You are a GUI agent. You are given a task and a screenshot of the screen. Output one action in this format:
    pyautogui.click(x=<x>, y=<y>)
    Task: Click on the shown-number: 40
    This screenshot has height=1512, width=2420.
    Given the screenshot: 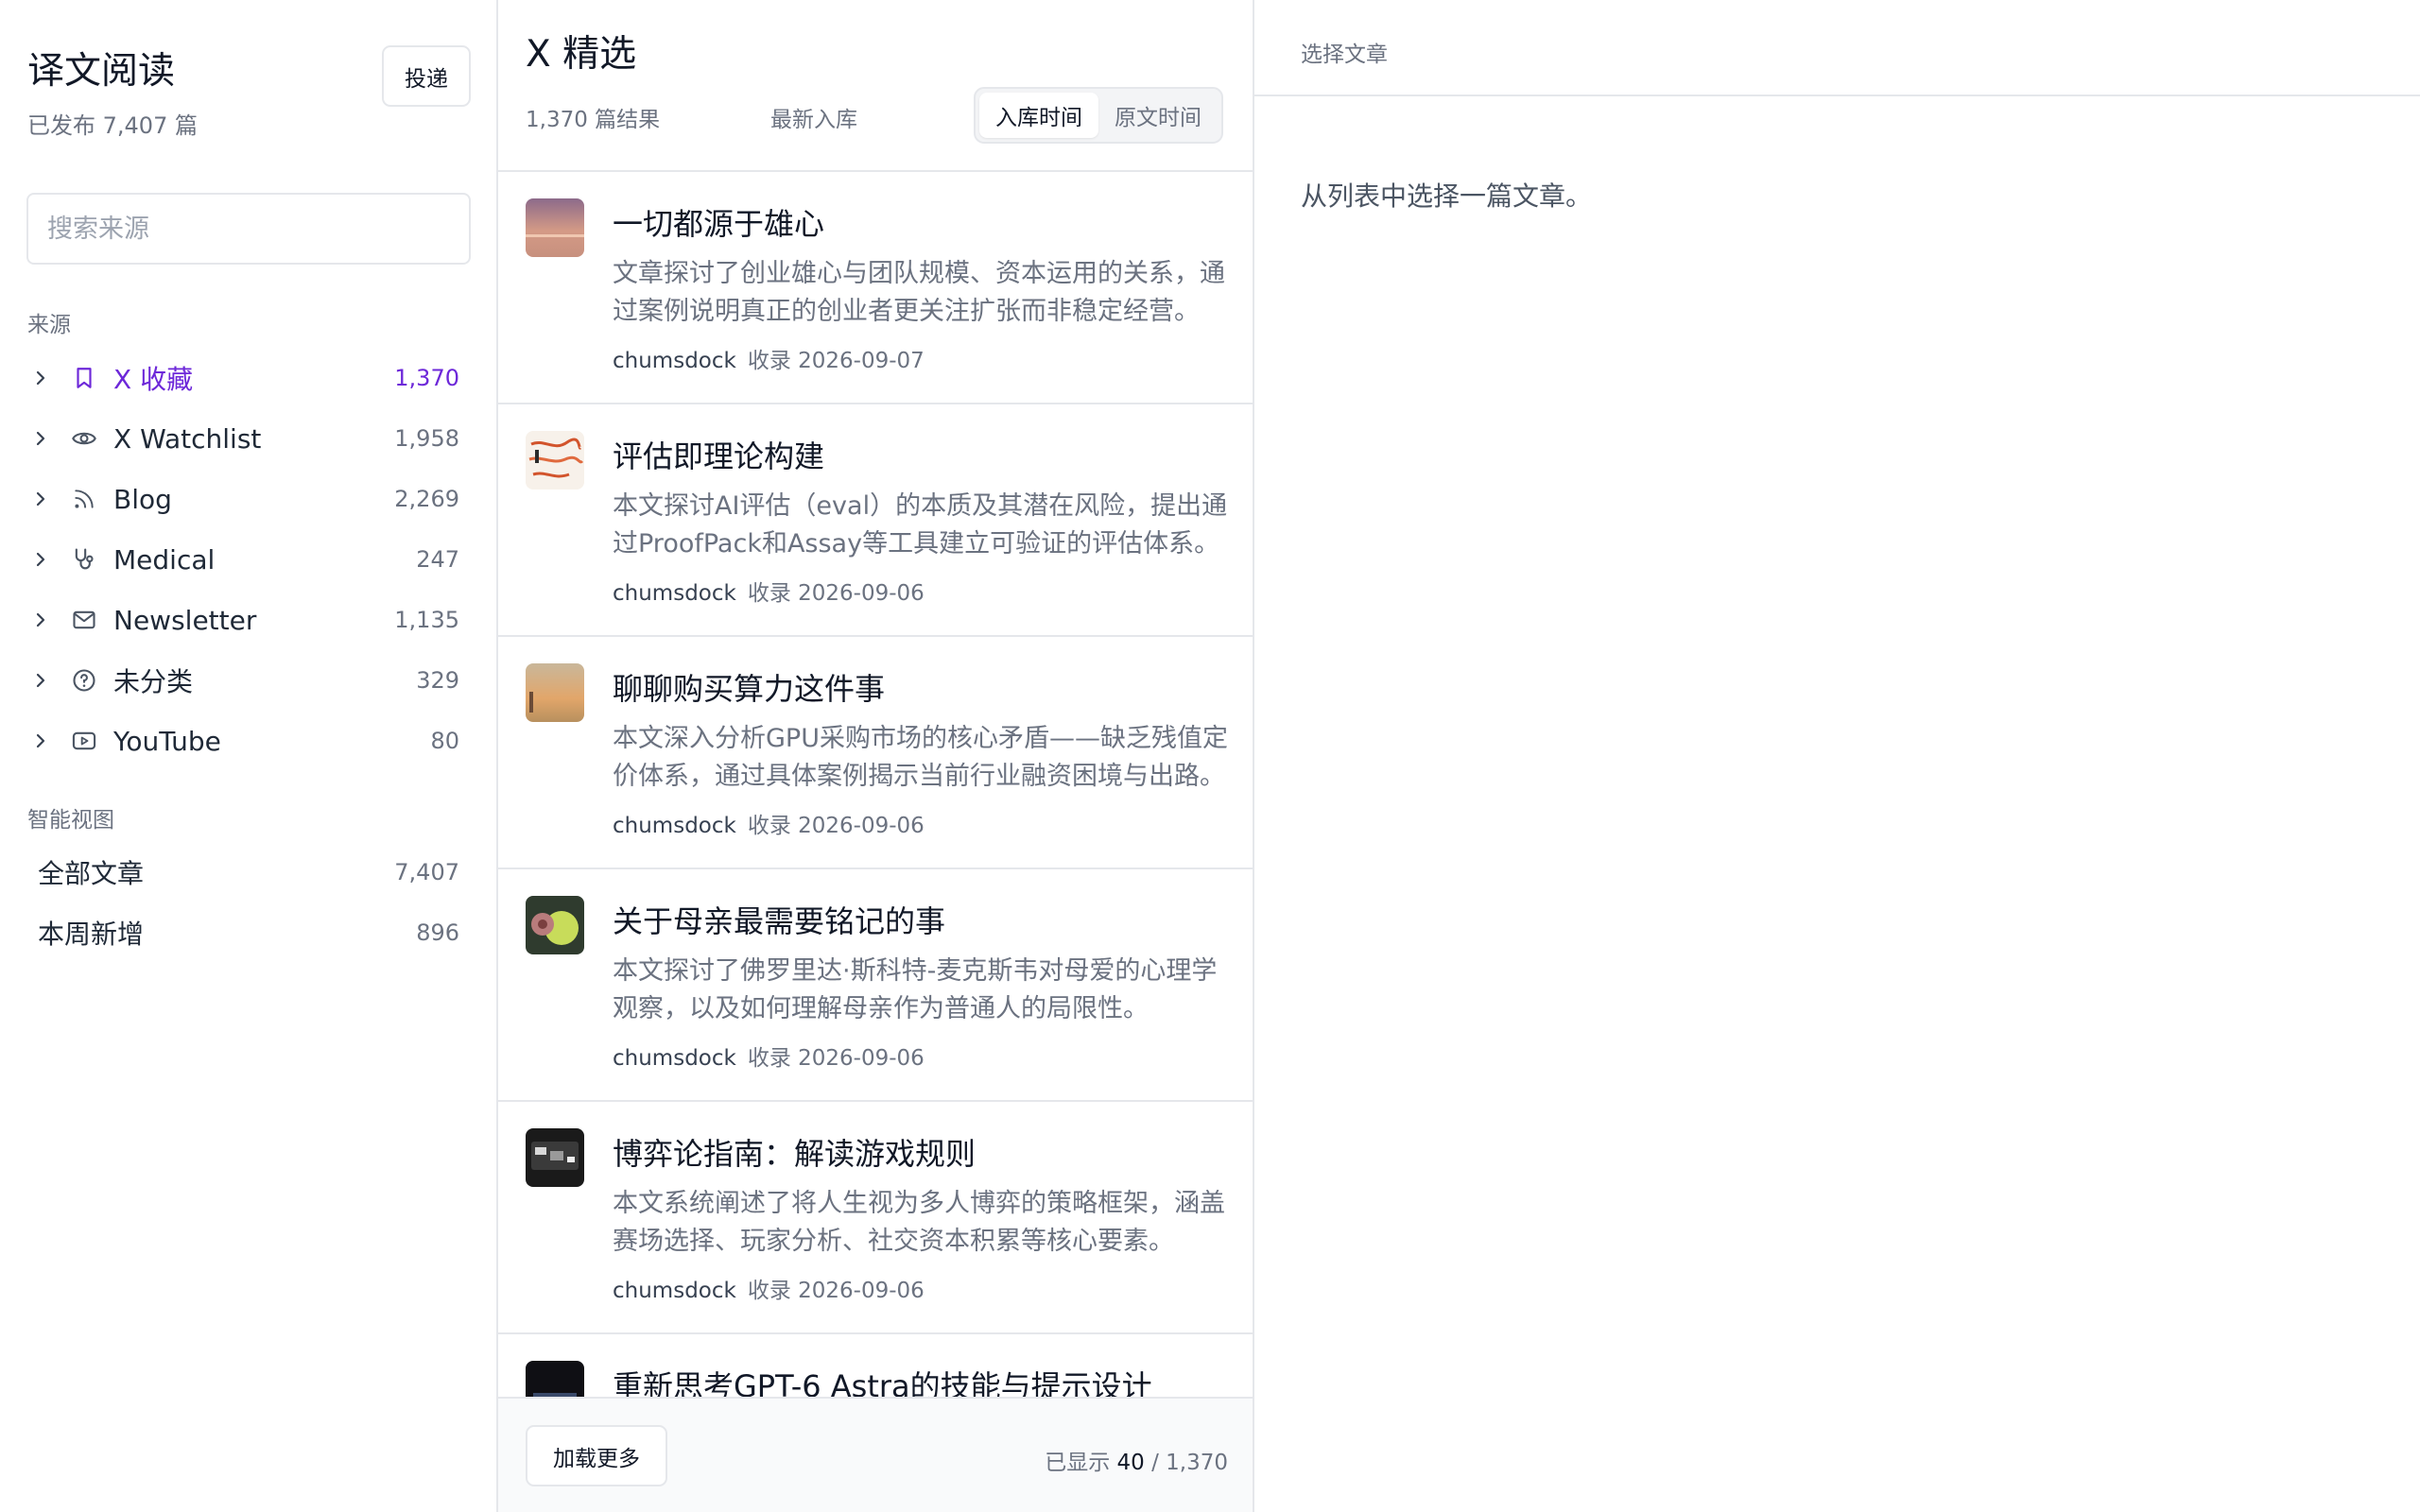 What is the action you would take?
    pyautogui.click(x=1130, y=1463)
    